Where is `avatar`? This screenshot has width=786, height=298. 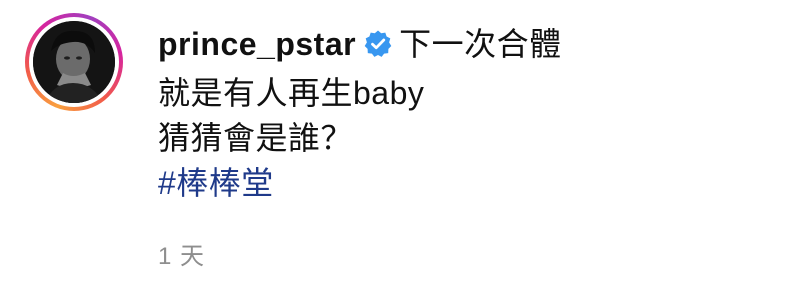
avatar is located at coordinates (74, 62).